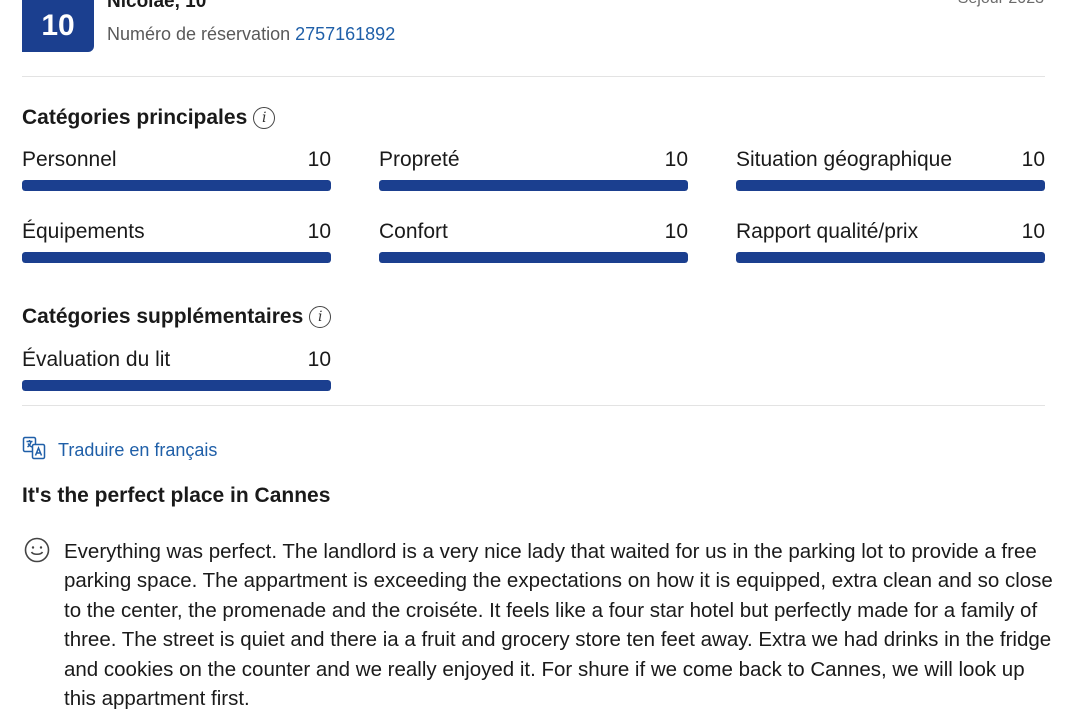 The image size is (1080, 713). Describe the element at coordinates (1001, 4) in the screenshot. I see `stay-date: Séjour 2023` at that location.